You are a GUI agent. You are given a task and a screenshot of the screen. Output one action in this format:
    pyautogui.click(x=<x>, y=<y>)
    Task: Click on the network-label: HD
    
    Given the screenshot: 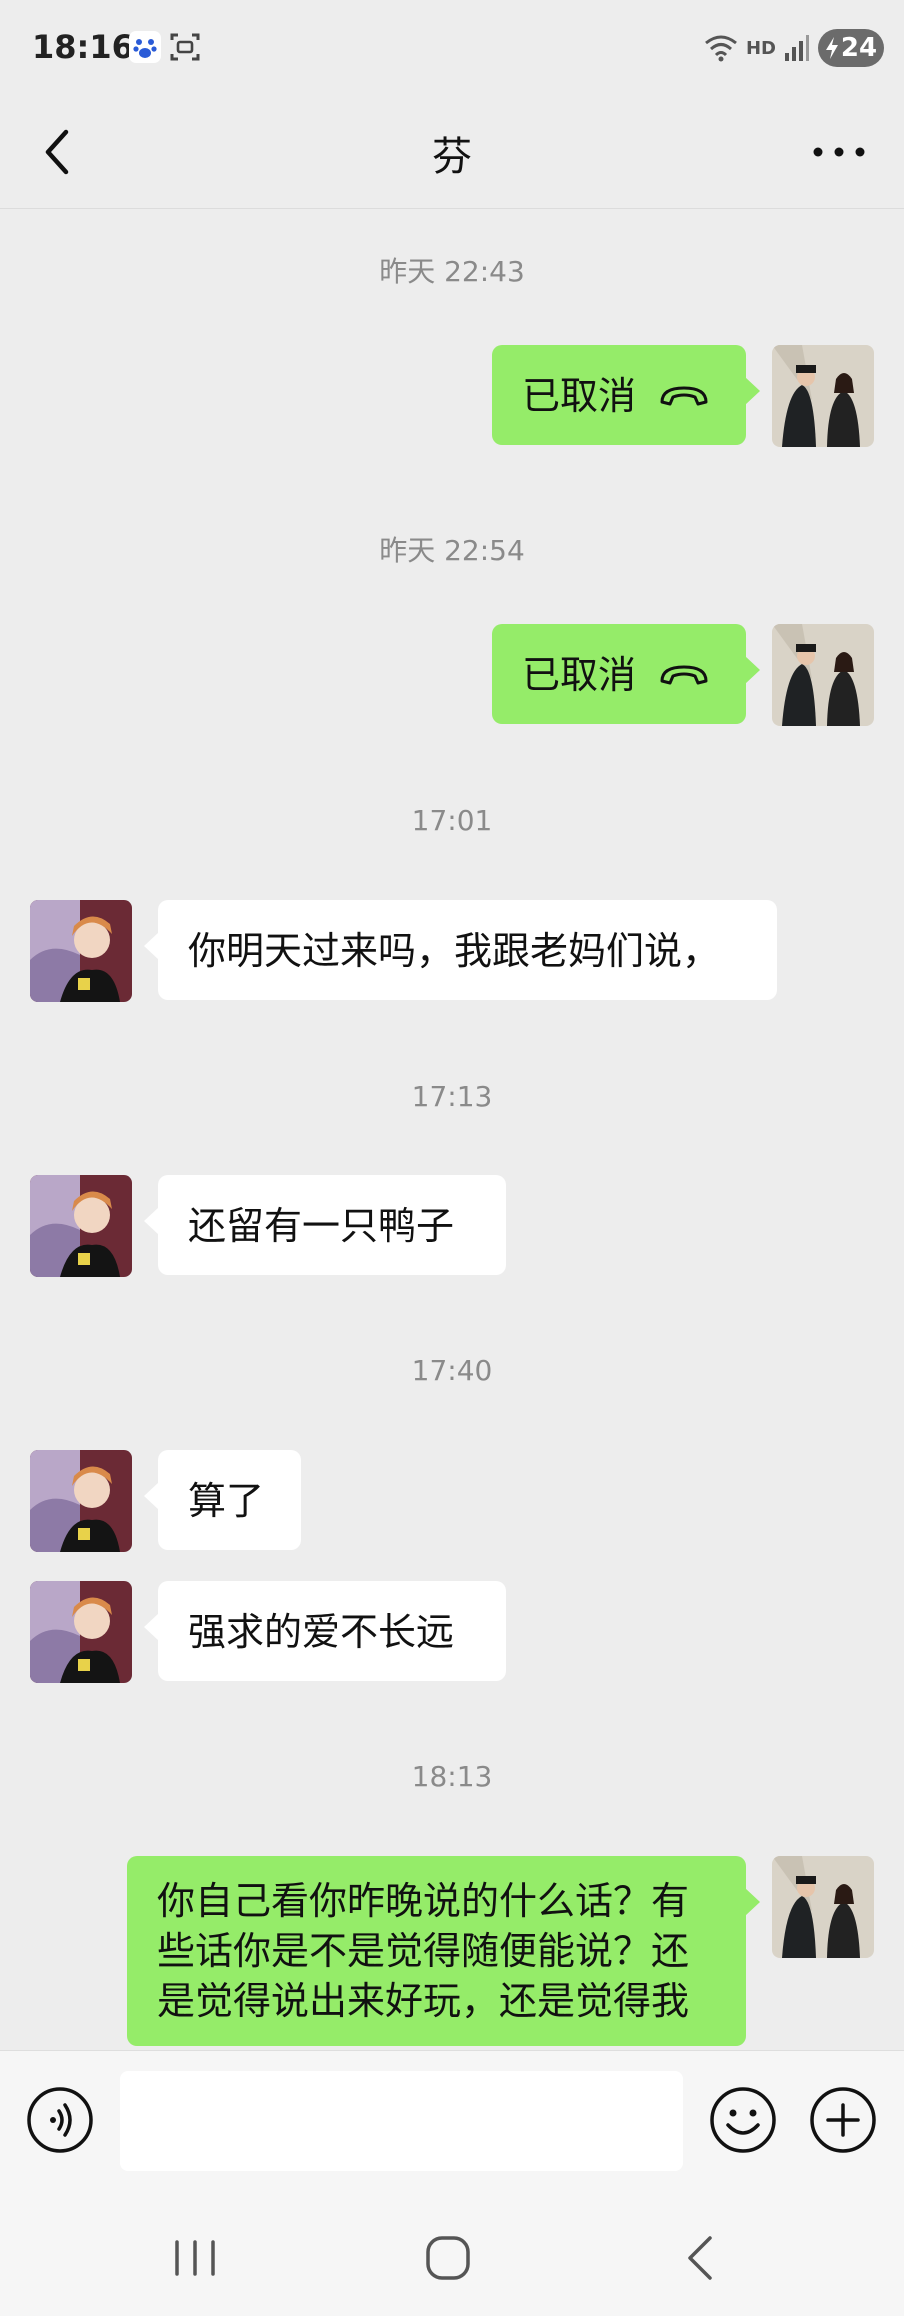 What is the action you would take?
    pyautogui.click(x=760, y=48)
    